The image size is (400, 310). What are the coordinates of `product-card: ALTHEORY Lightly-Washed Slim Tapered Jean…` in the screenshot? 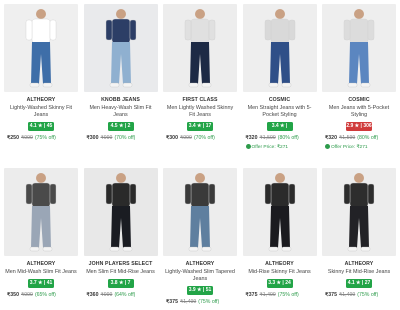 It's located at (200, 237).